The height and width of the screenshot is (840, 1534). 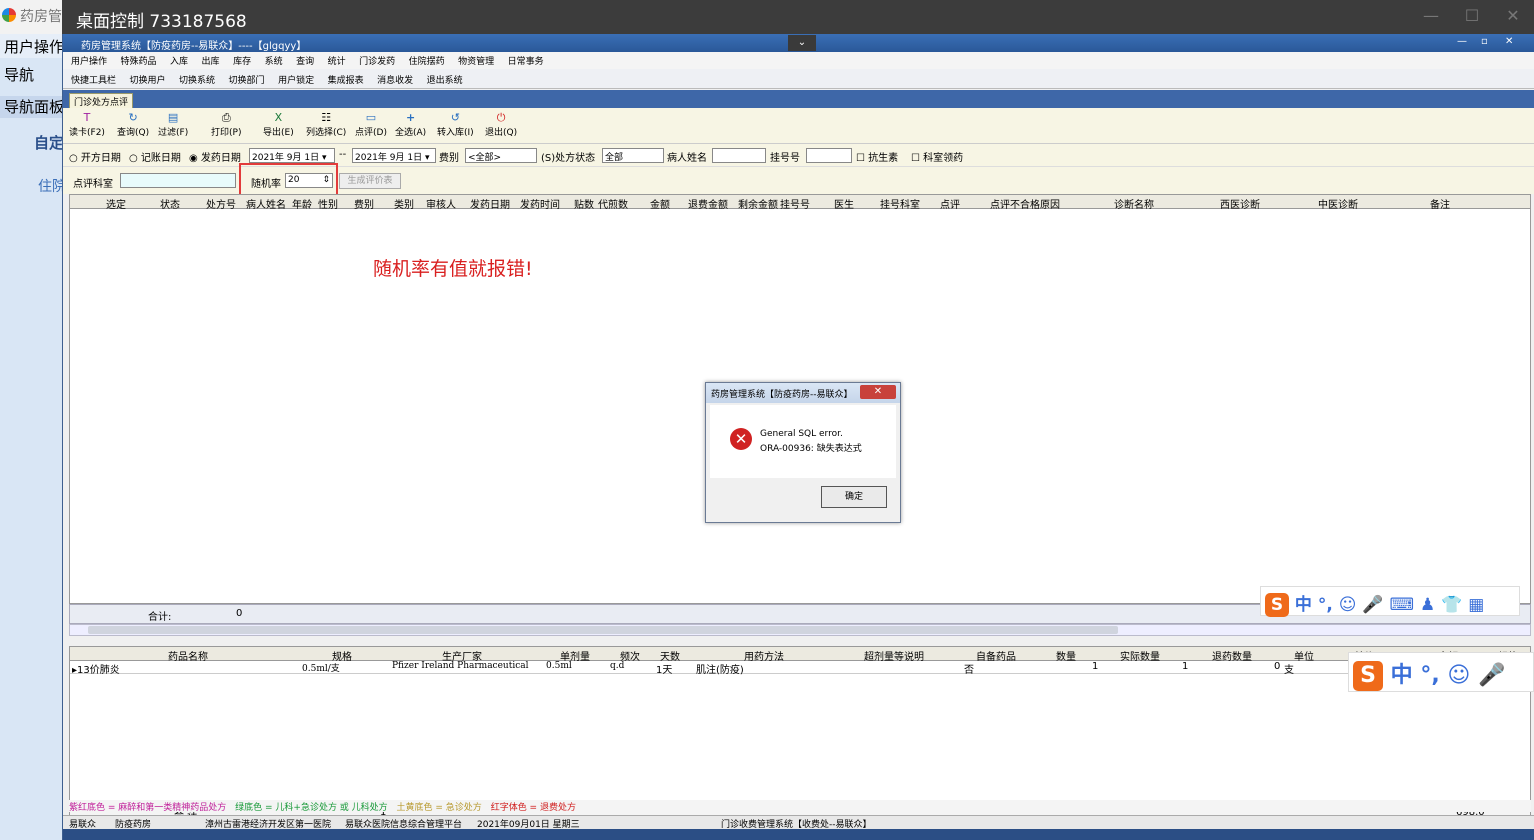 I want to click on menu-item: 库存, so click(x=242, y=62).